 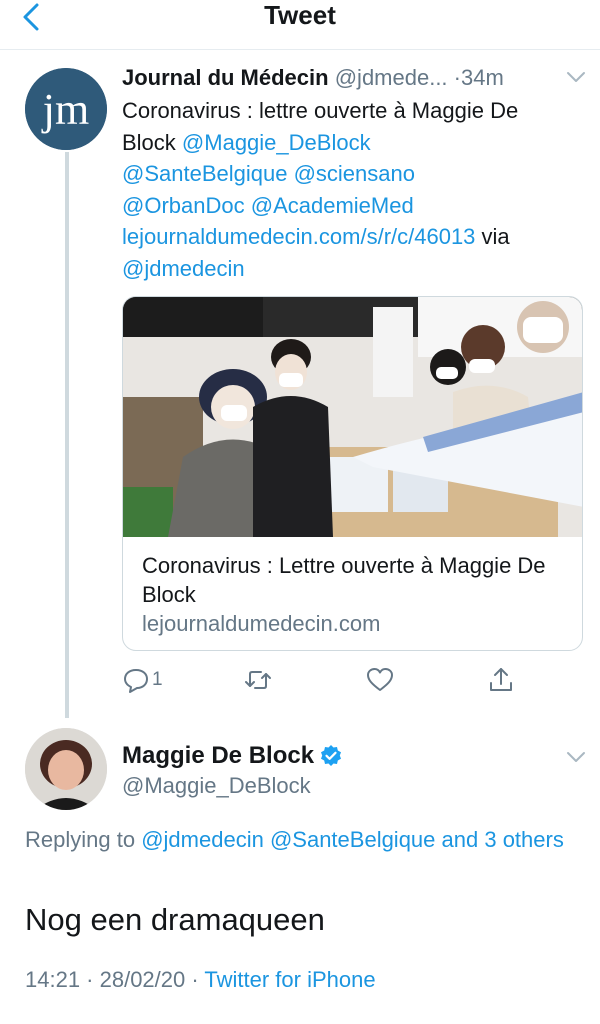 I want to click on reply-count: 1, so click(x=157, y=679).